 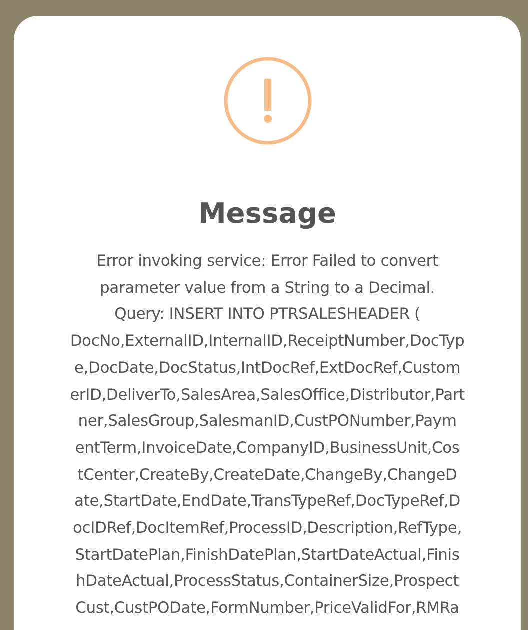 I want to click on error-message-line: Query: INSERT INTO PTRSALESHEADER (, so click(x=267, y=315).